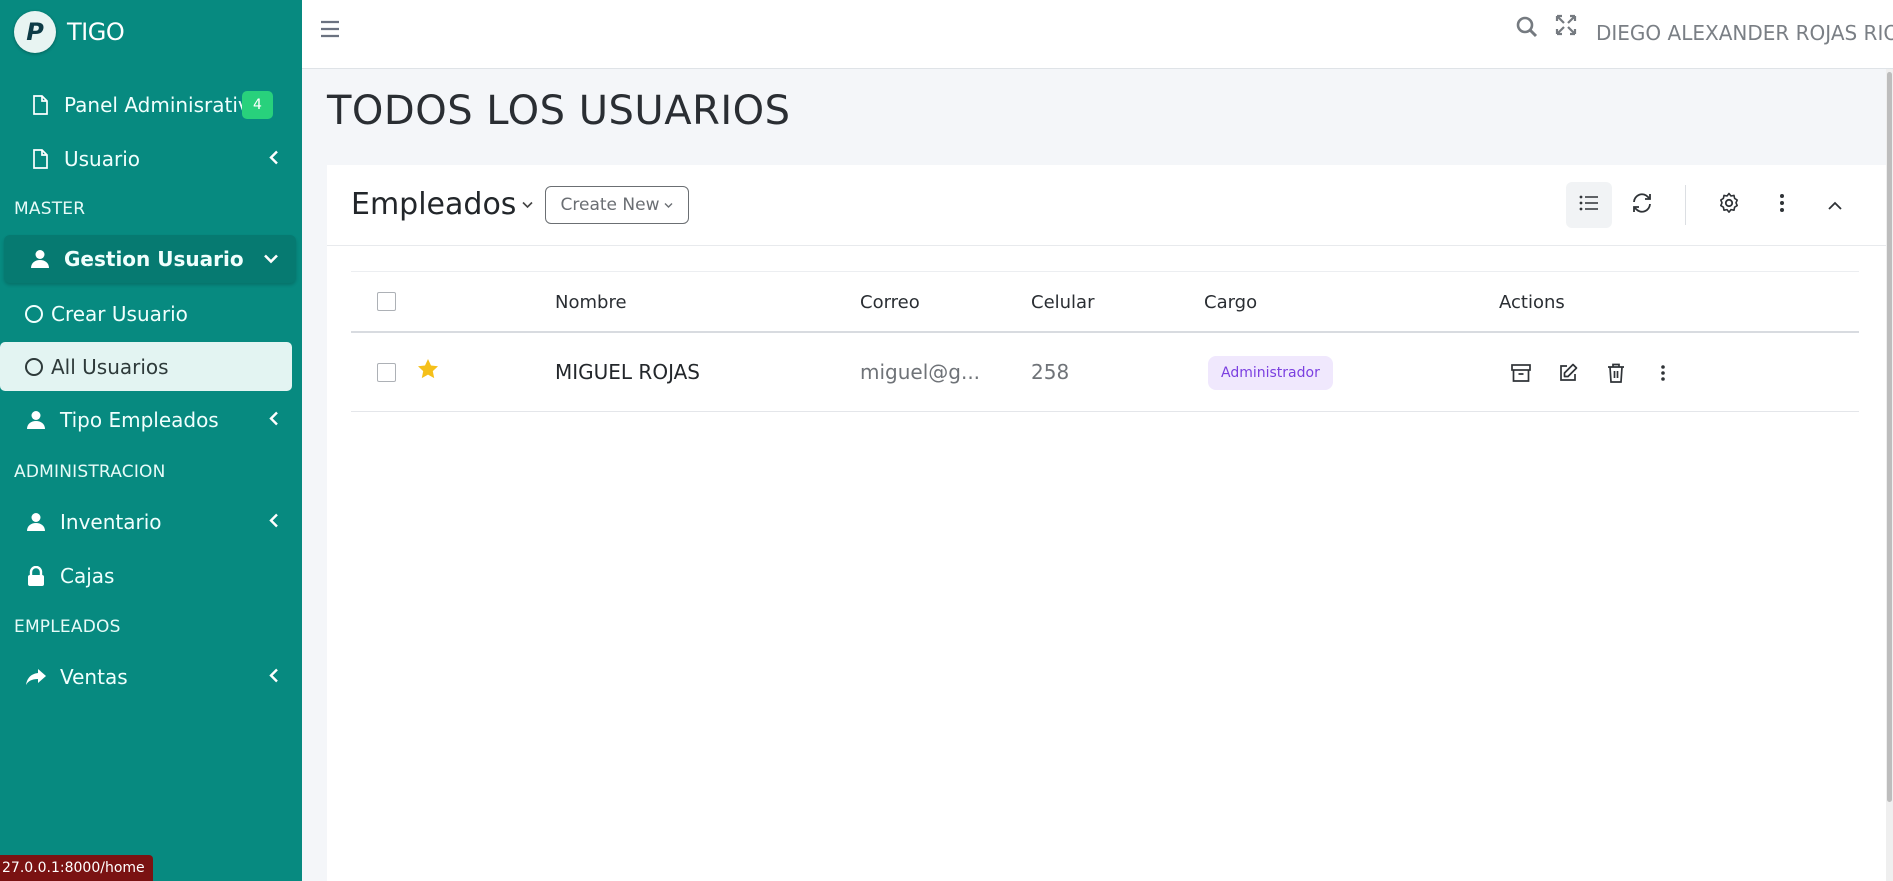 The image size is (1893, 881). What do you see at coordinates (151, 677) in the screenshot?
I see `sidebar-item-ventas: Ventas` at bounding box center [151, 677].